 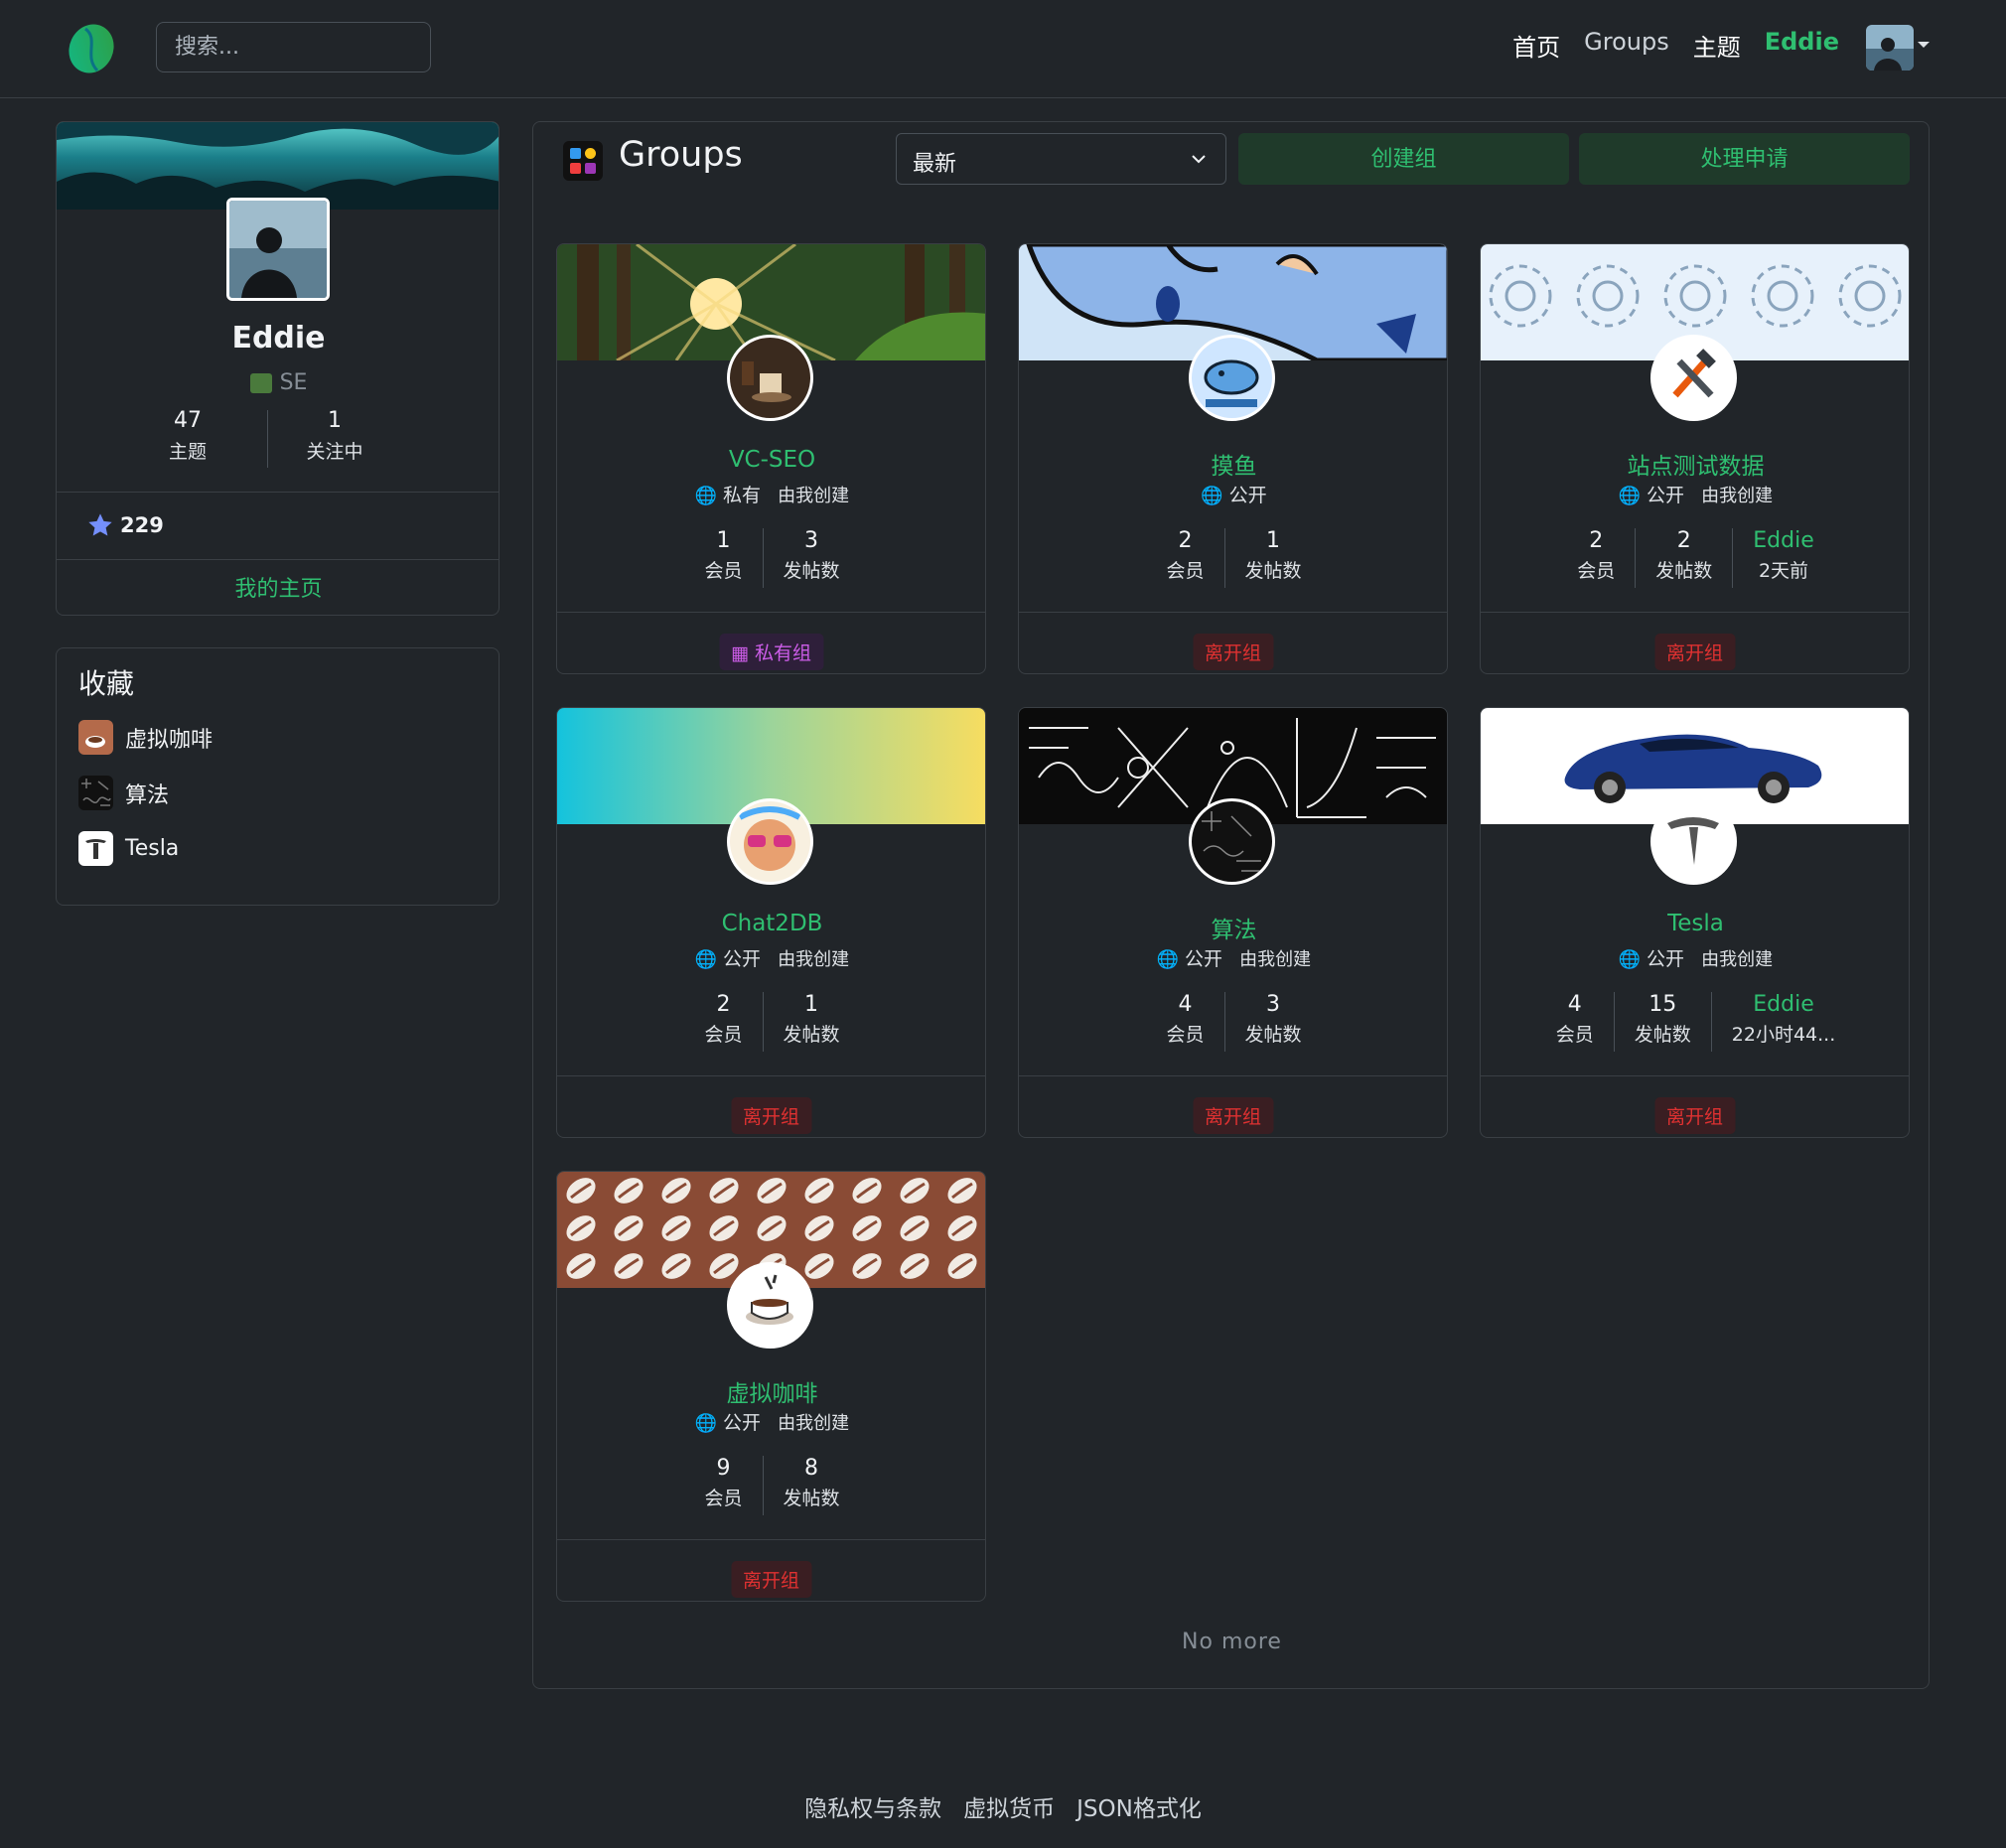 I want to click on group-meta: 🌐 私有 由我创建, so click(x=772, y=495).